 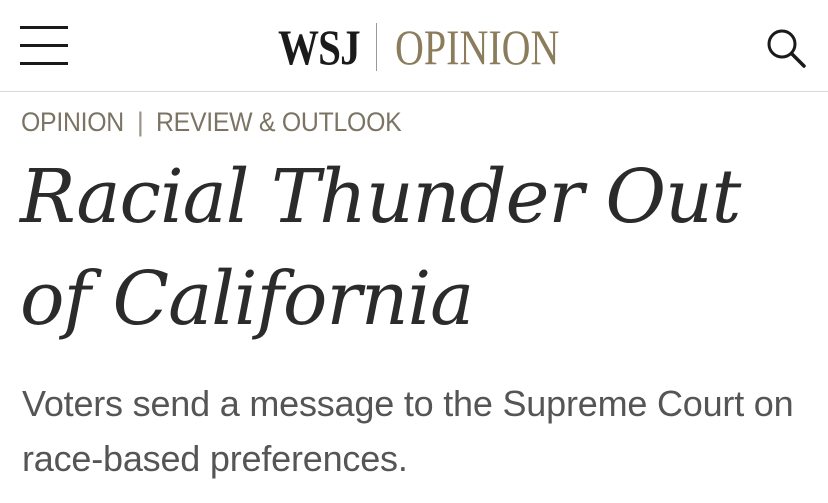 I want to click on hamburger-menu-icon, so click(x=44, y=45).